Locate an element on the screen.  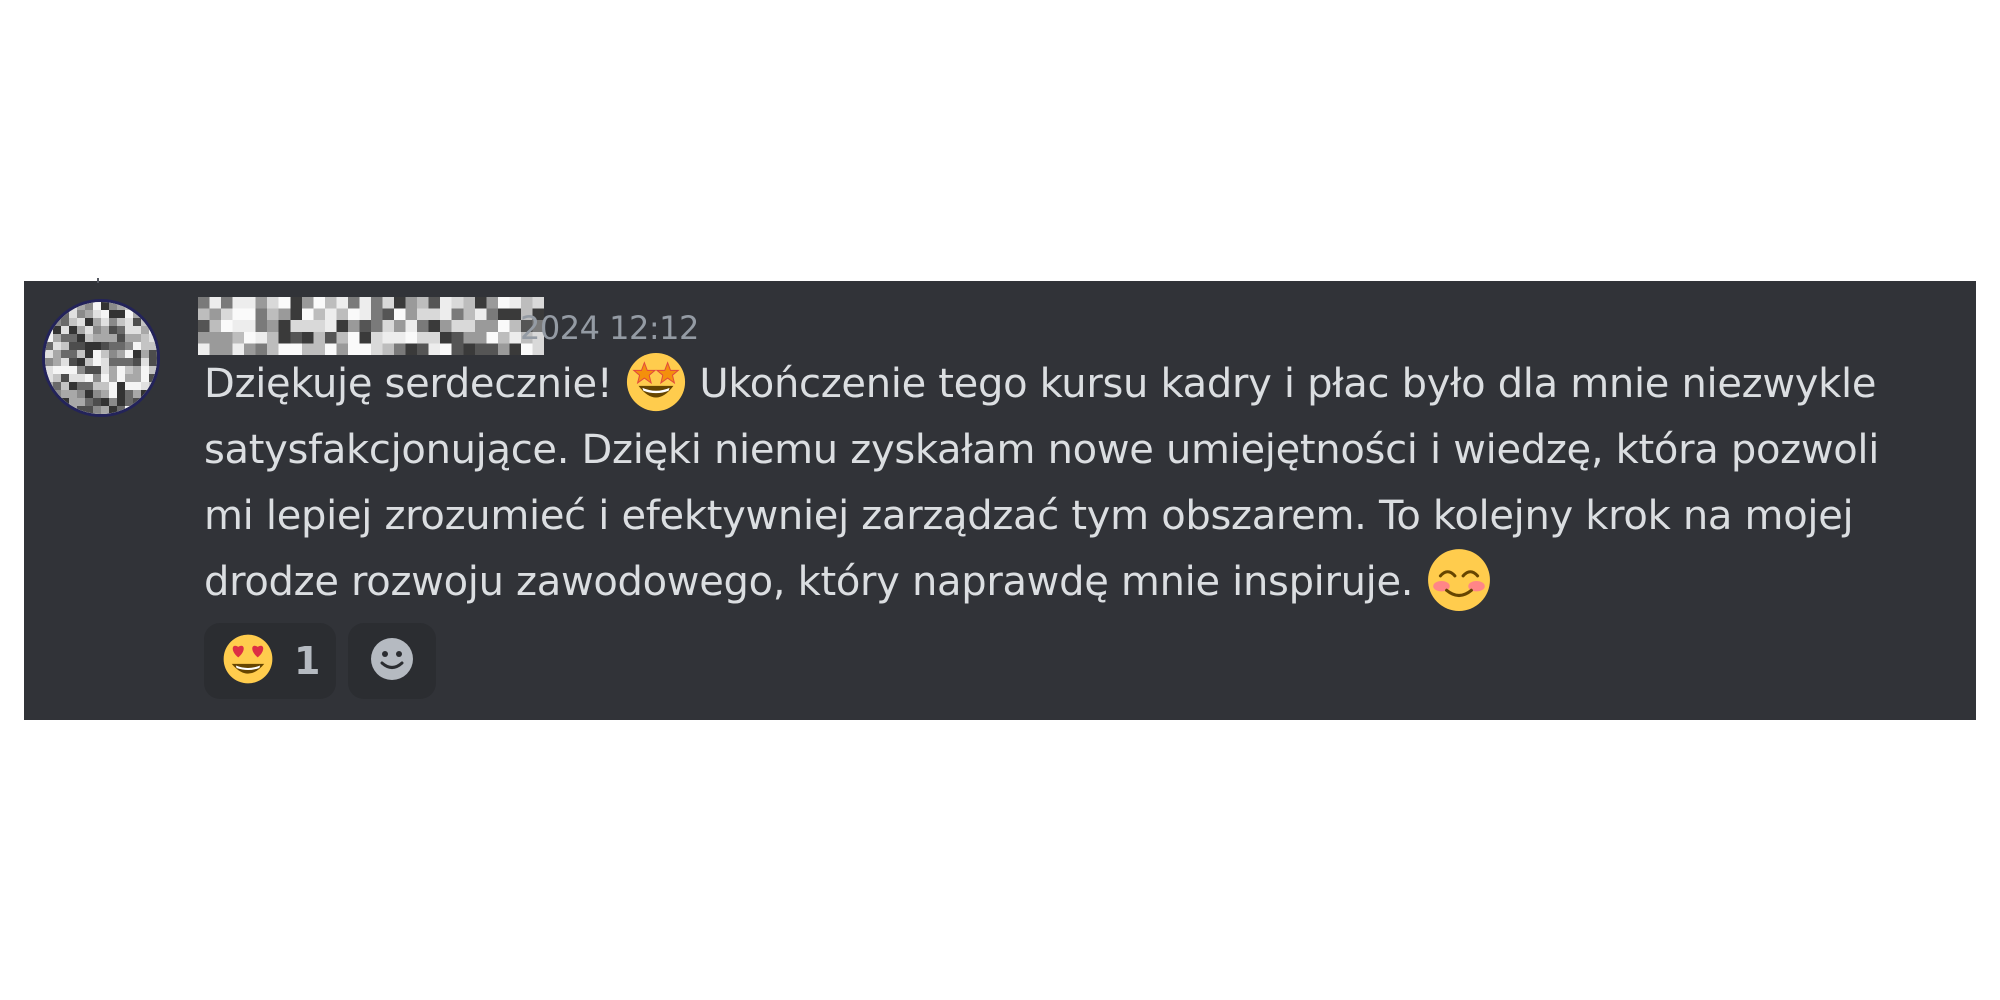
smiling-blush-icon is located at coordinates (1459, 580).